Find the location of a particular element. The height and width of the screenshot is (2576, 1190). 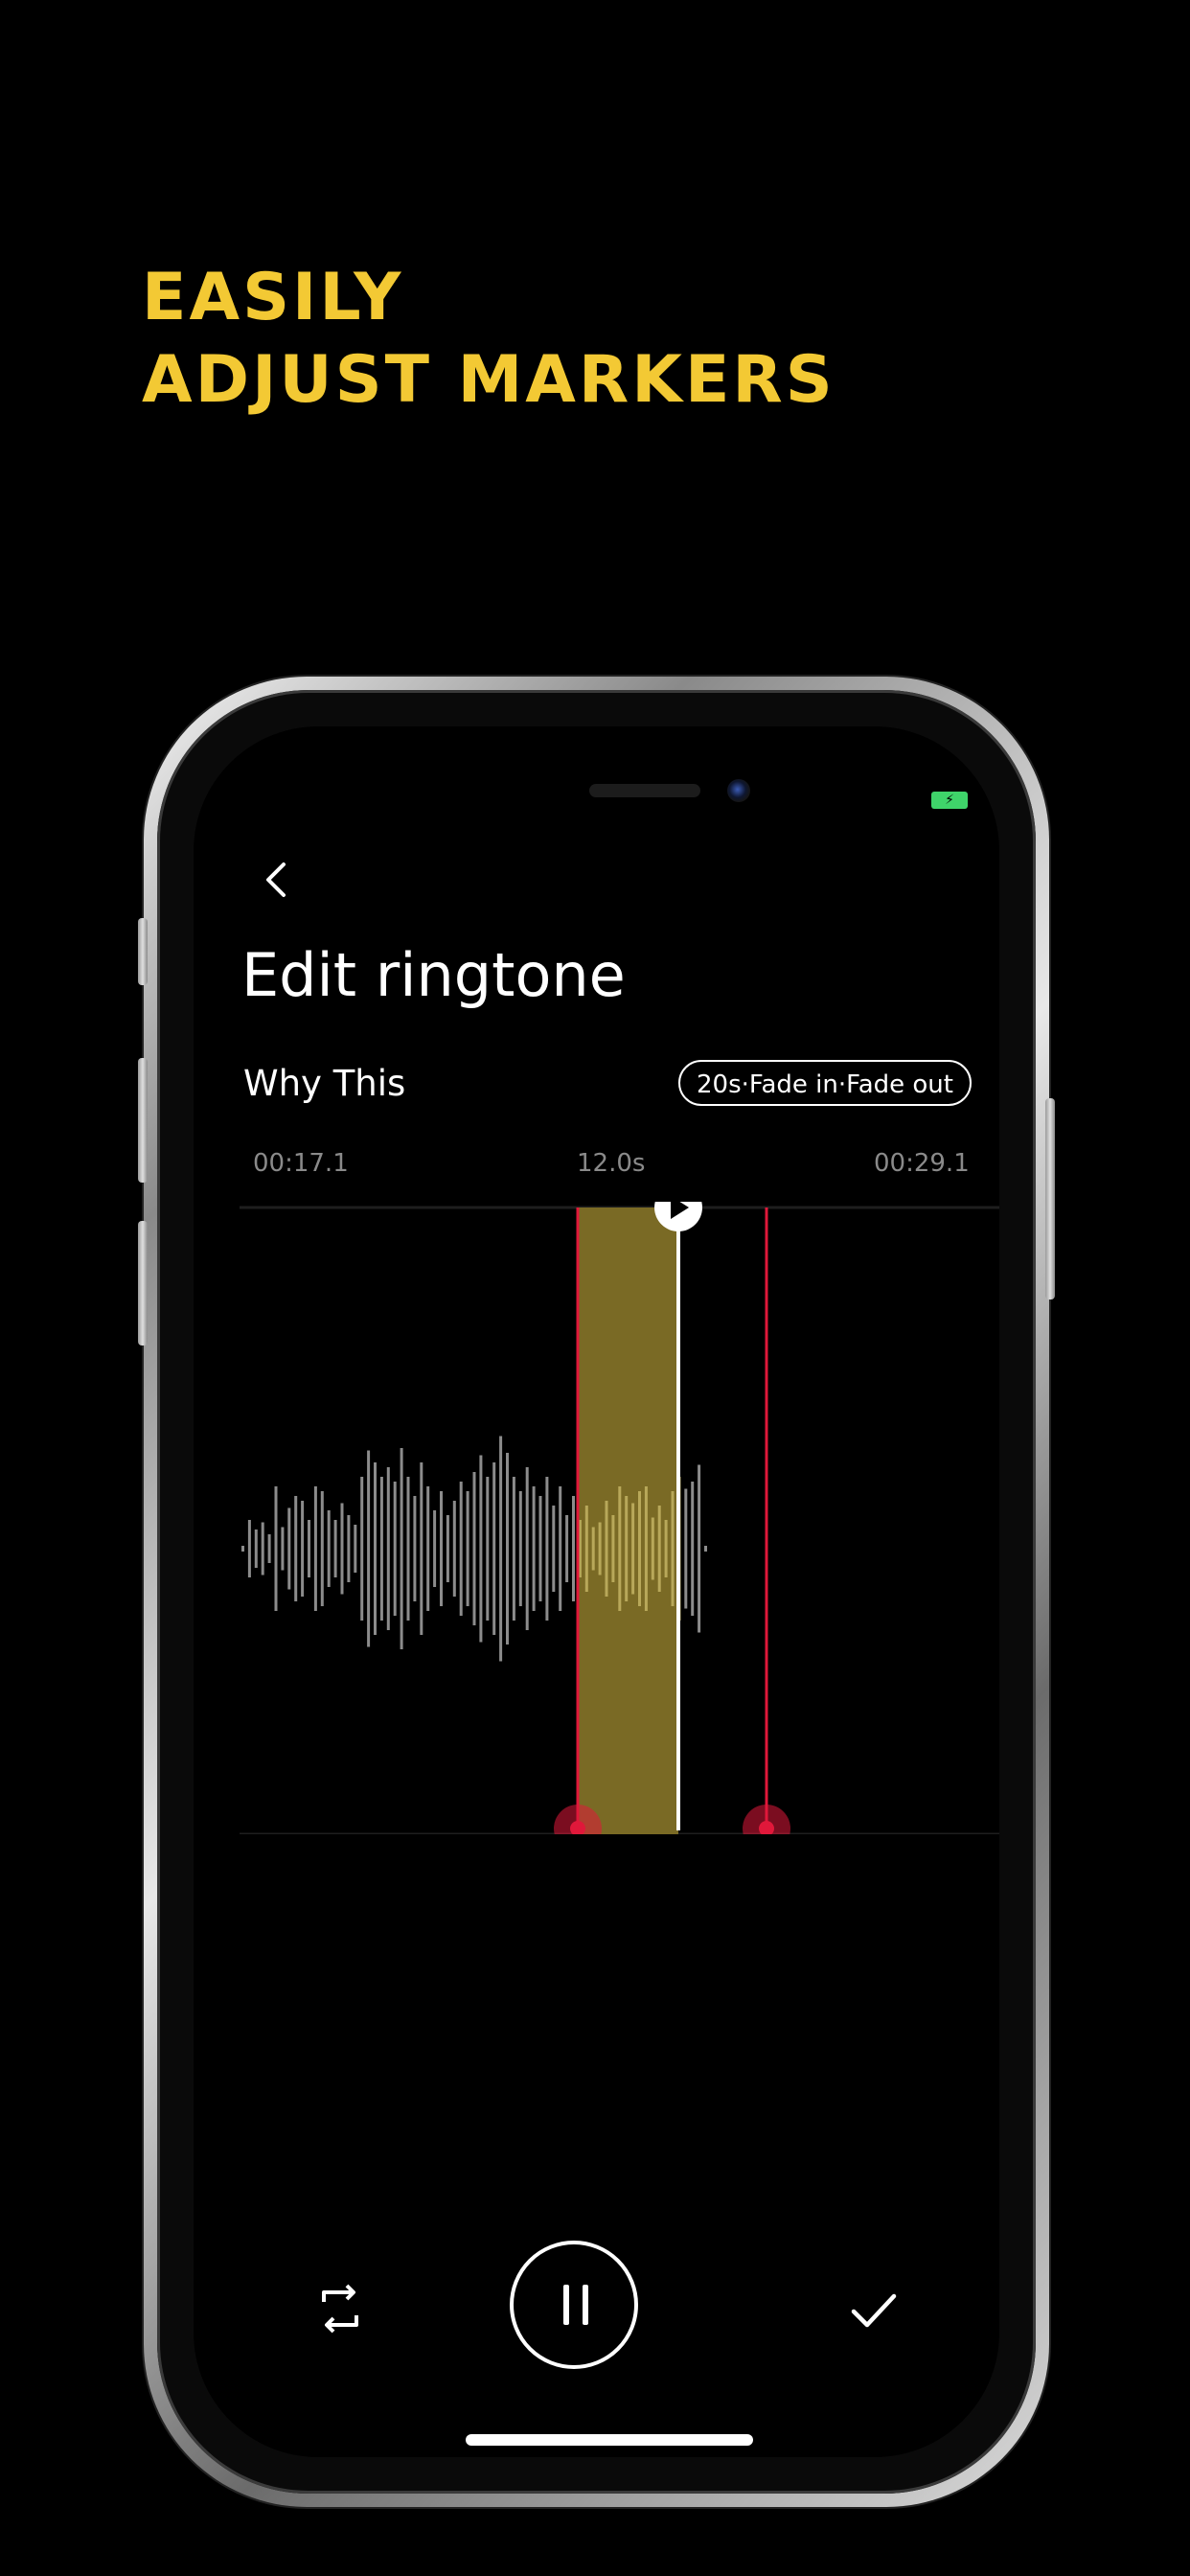

volume-up-button is located at coordinates (143, 1120).